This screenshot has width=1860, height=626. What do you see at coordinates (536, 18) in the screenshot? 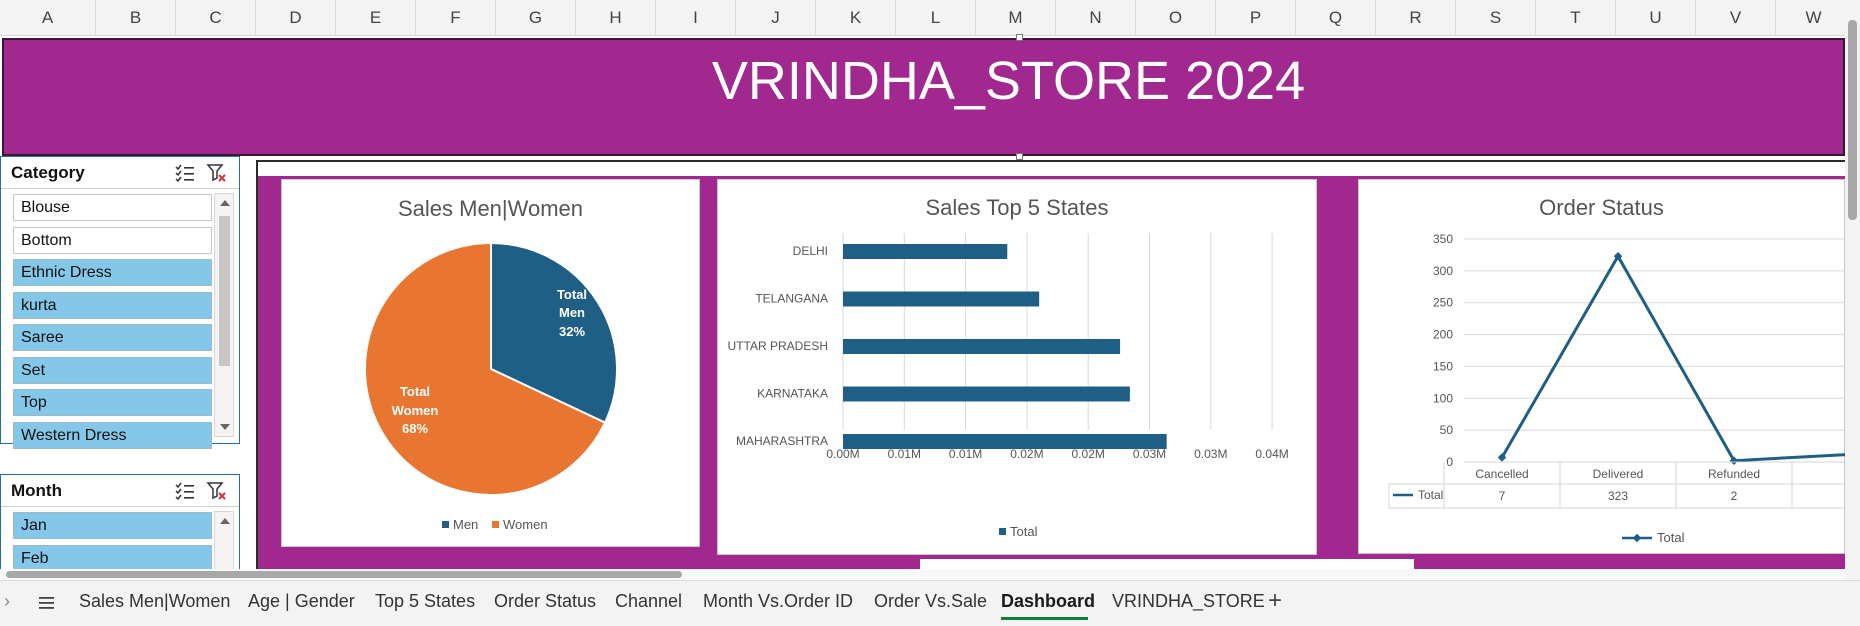
I see `column-header: G` at bounding box center [536, 18].